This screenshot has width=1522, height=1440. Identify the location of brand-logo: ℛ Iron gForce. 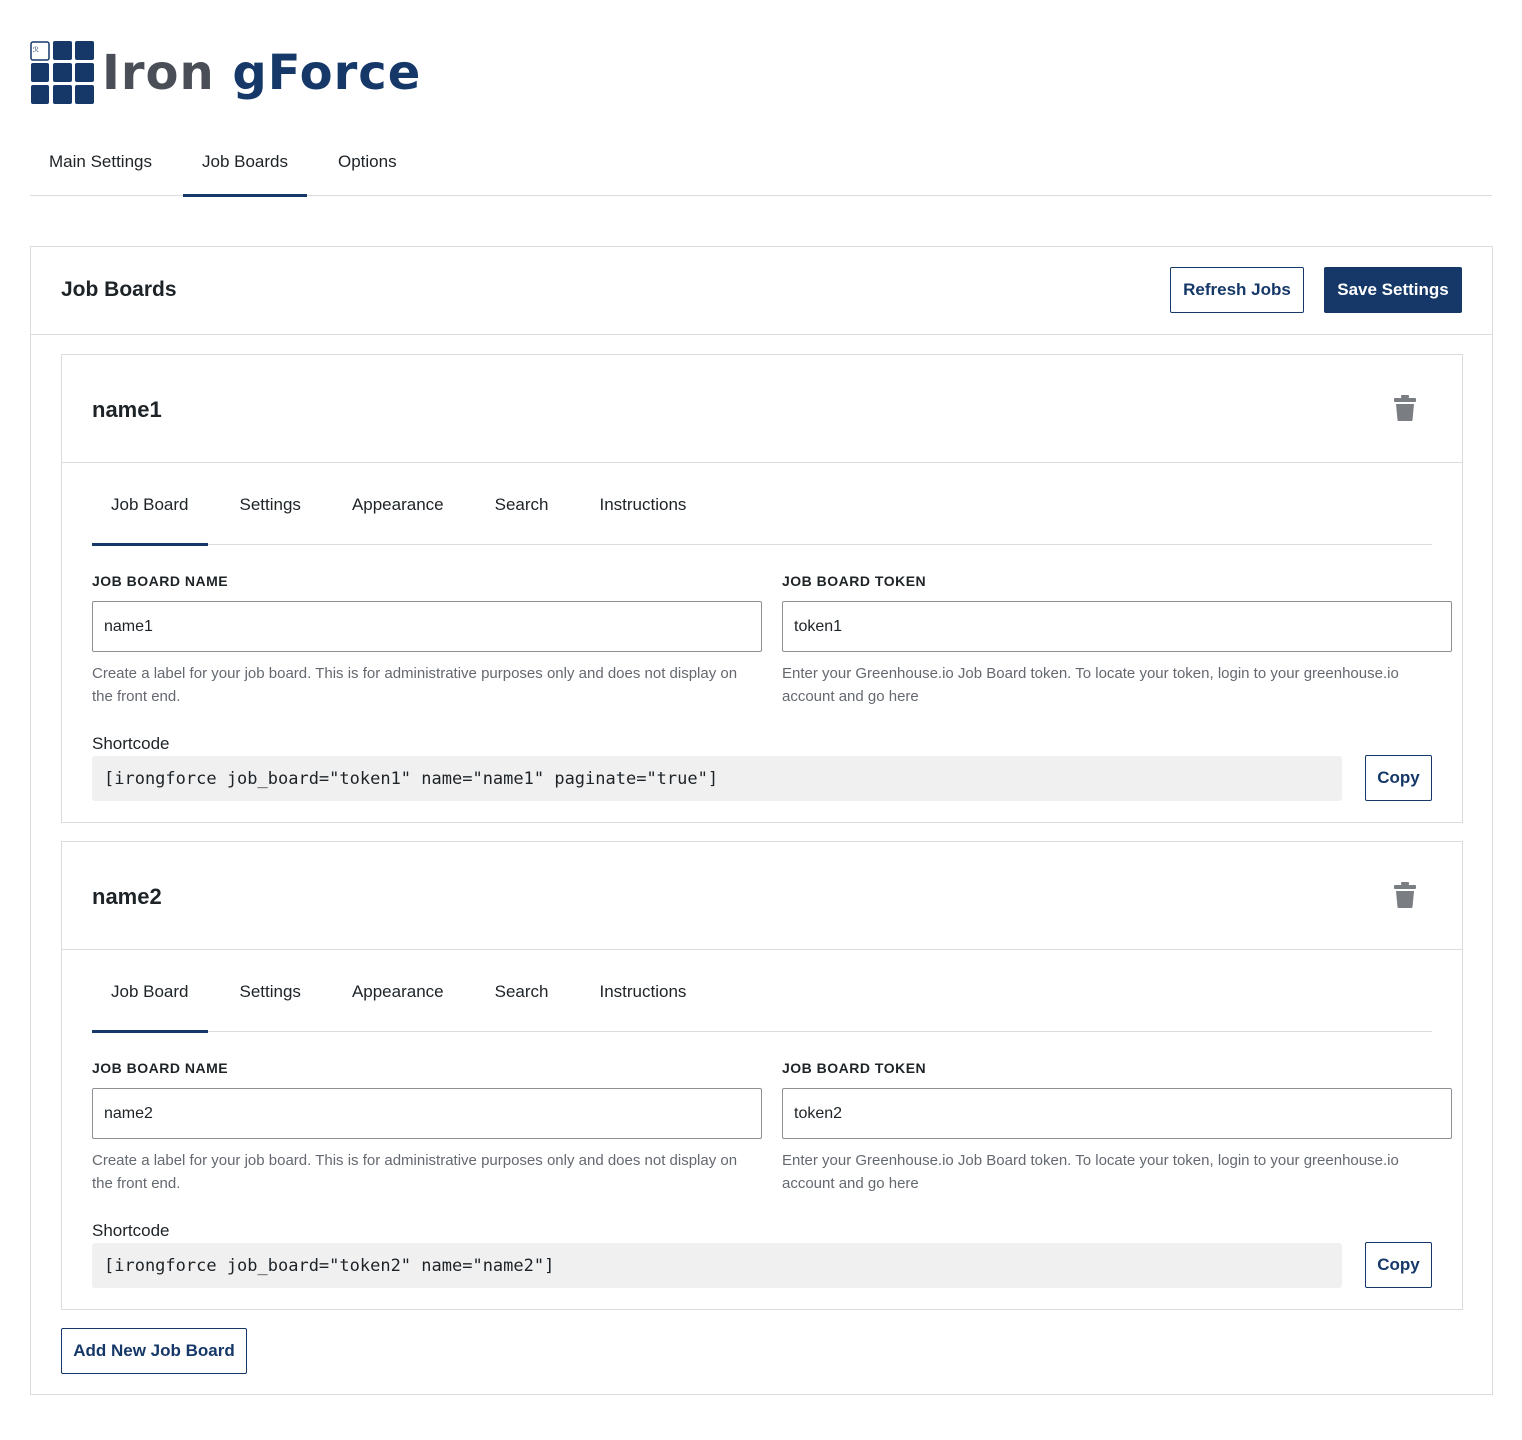
(225, 73).